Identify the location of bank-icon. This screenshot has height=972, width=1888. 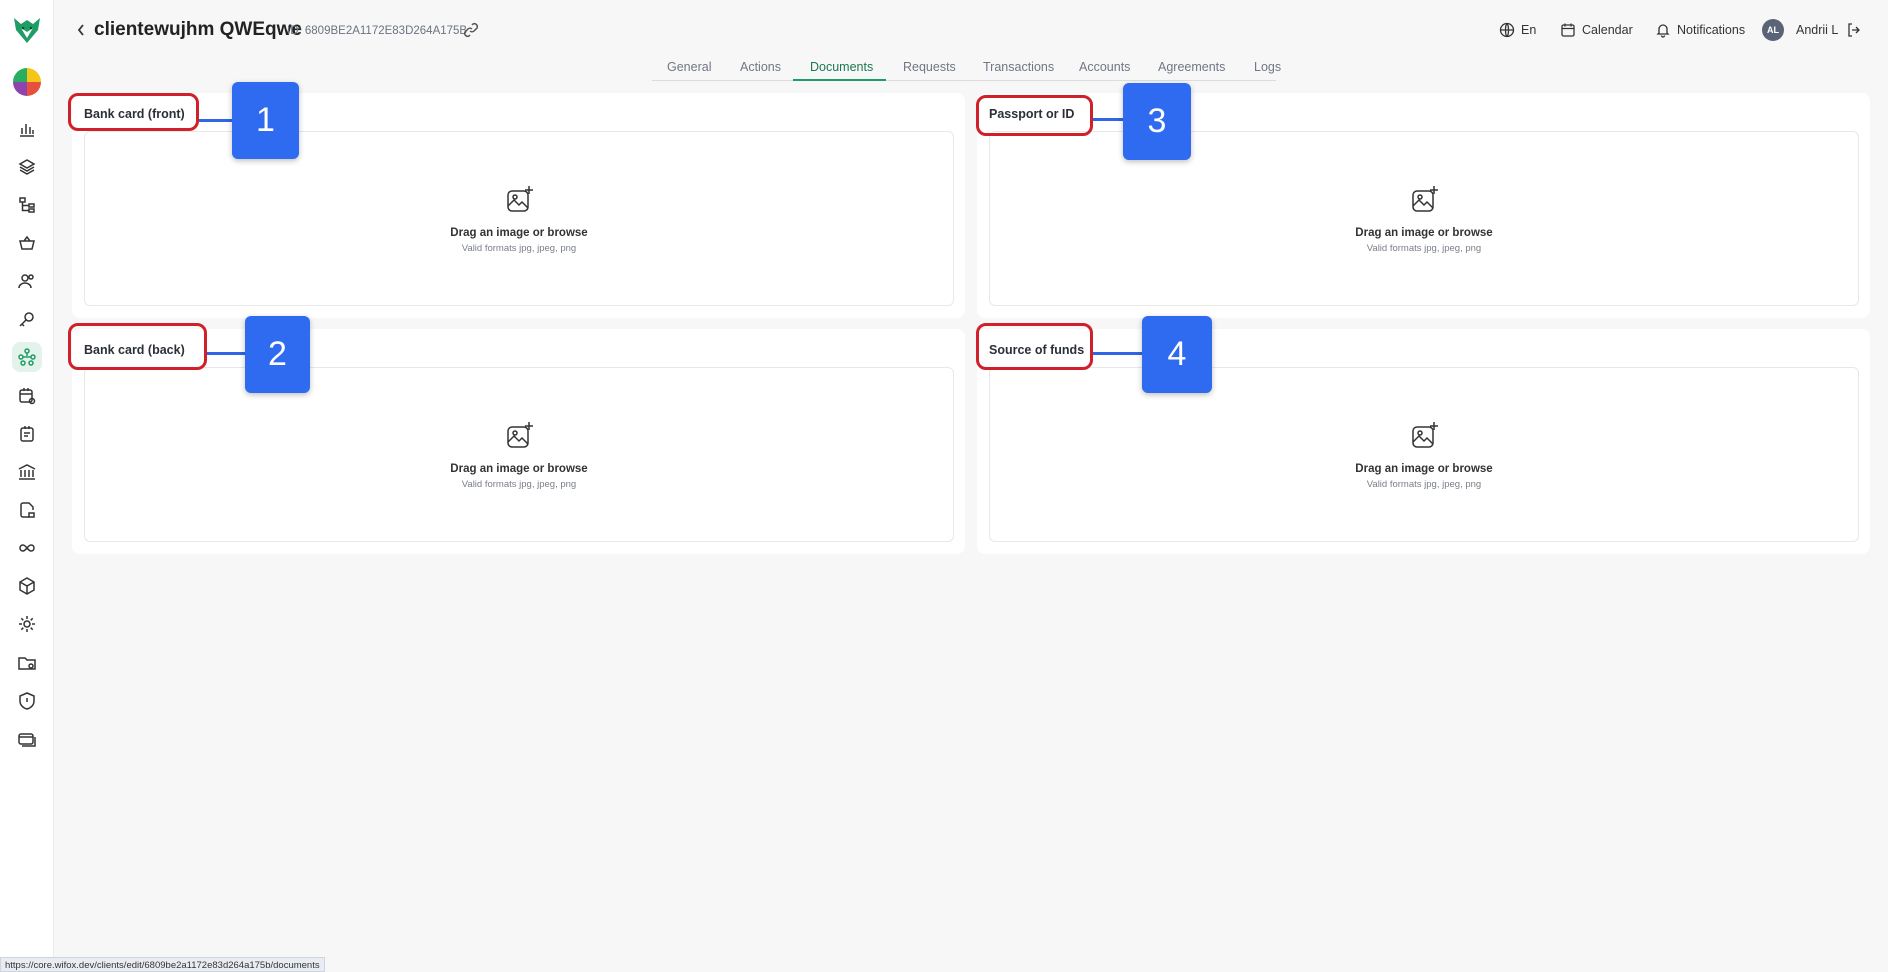
(27, 472).